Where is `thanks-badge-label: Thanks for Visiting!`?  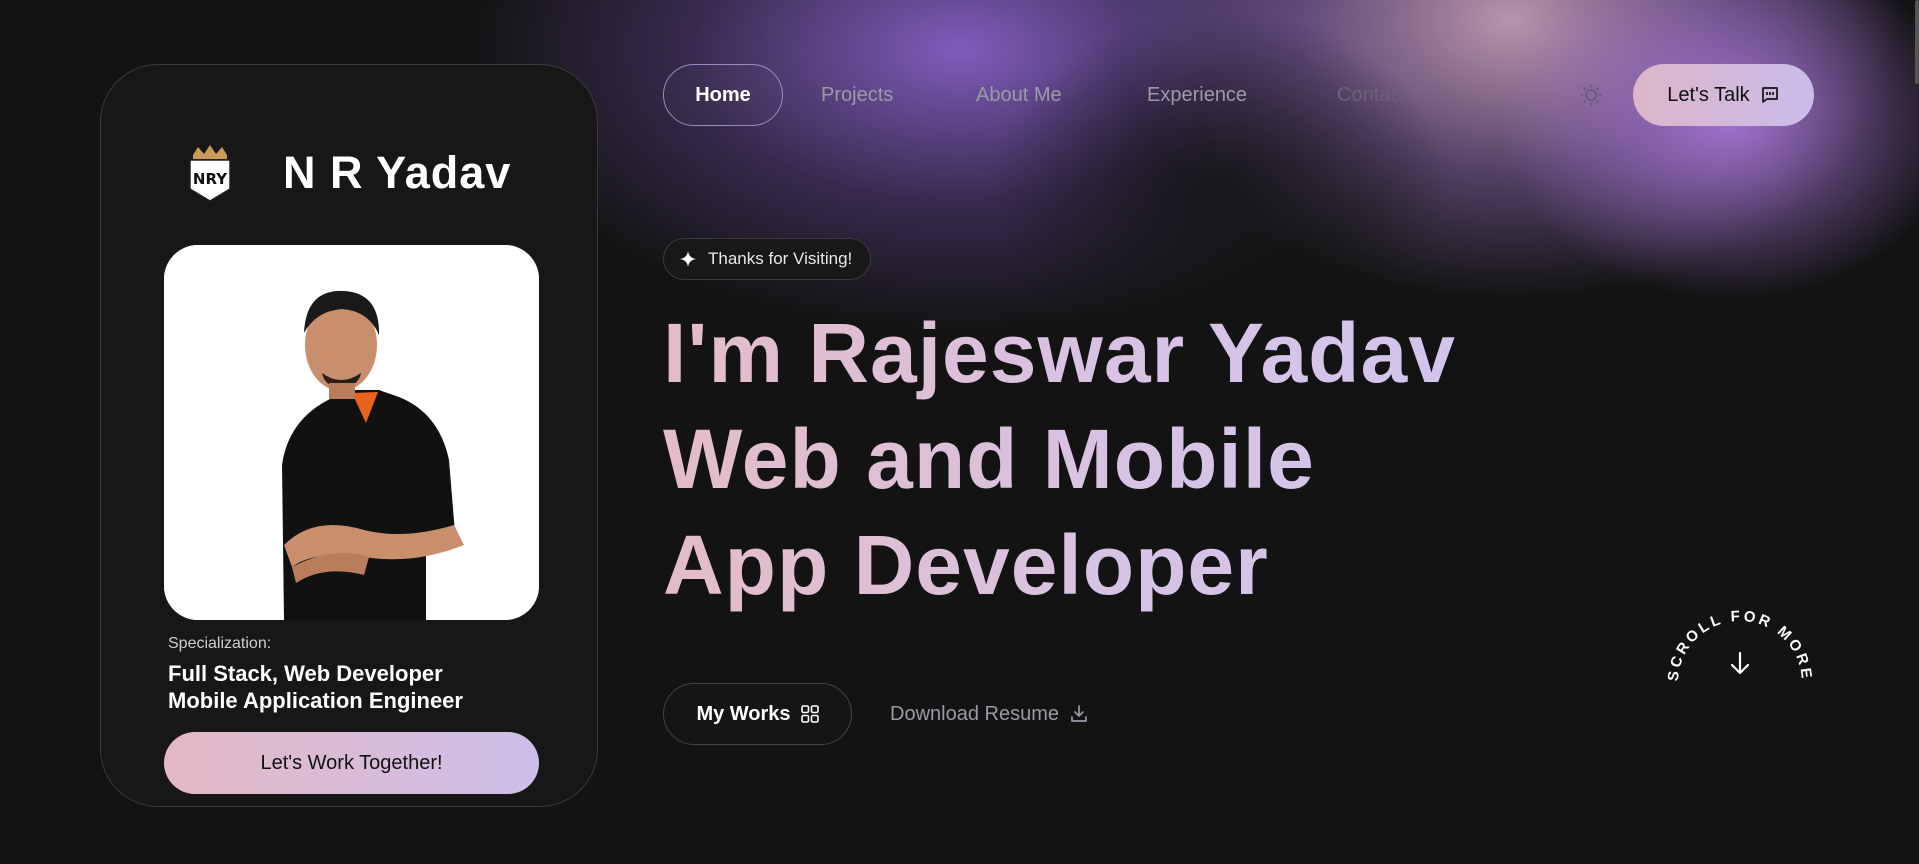
thanks-badge-label: Thanks for Visiting! is located at coordinates (780, 258).